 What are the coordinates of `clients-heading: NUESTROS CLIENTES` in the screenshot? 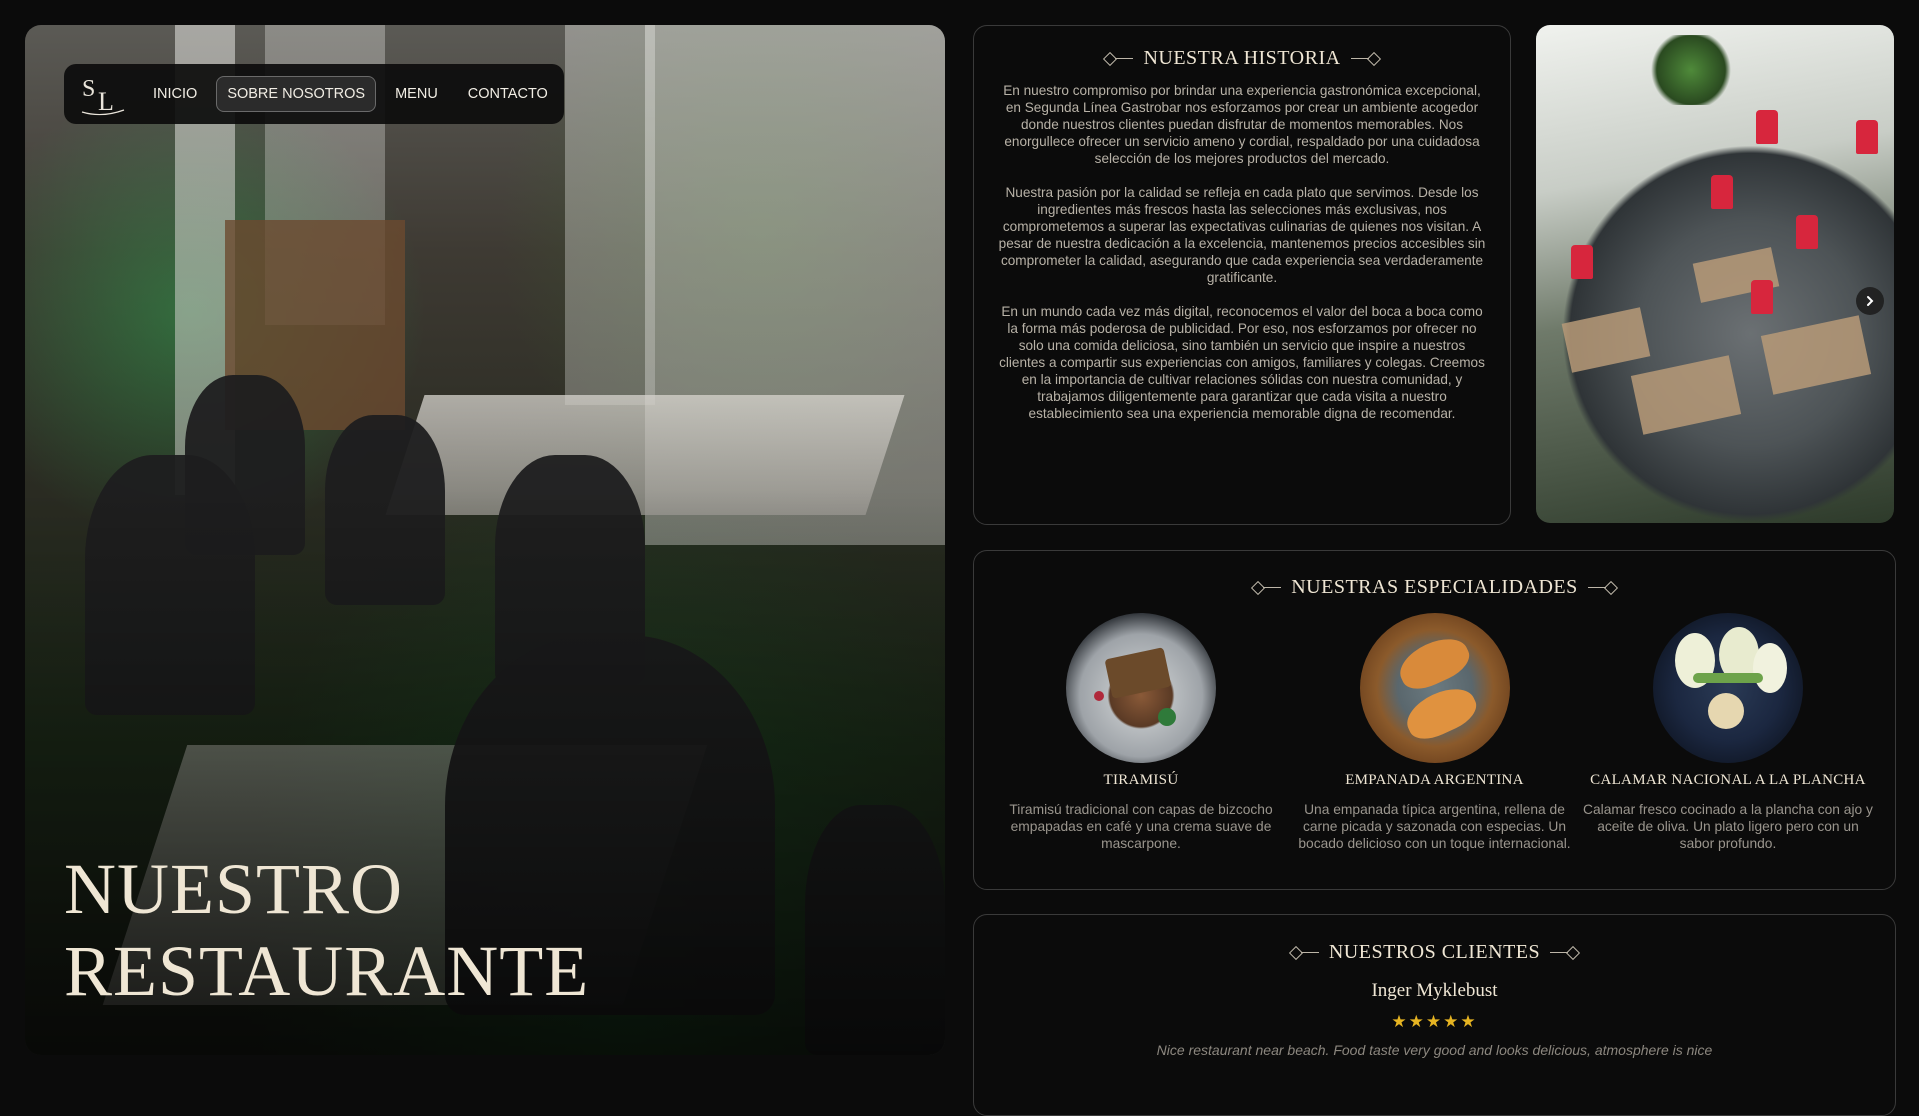 It's located at (1434, 952).